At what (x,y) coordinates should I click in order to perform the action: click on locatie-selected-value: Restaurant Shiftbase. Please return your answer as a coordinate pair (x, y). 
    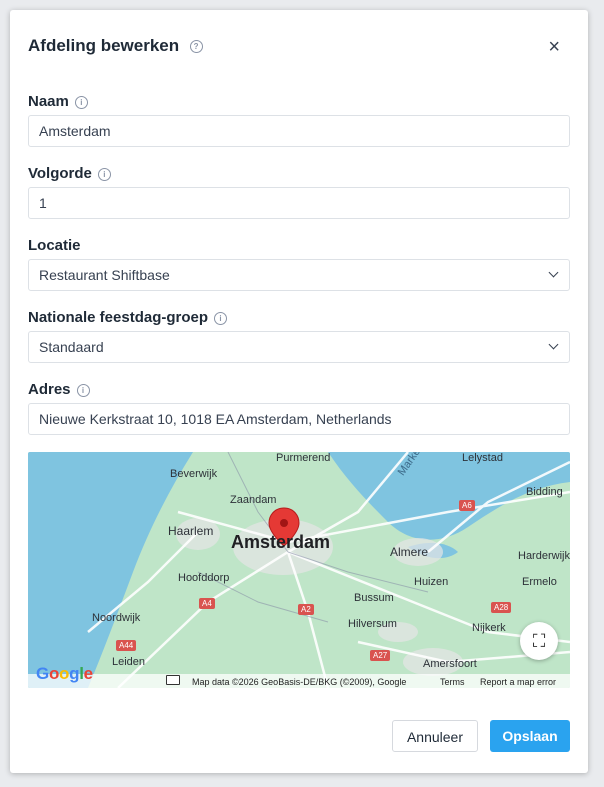
    Looking at the image, I should click on (104, 275).